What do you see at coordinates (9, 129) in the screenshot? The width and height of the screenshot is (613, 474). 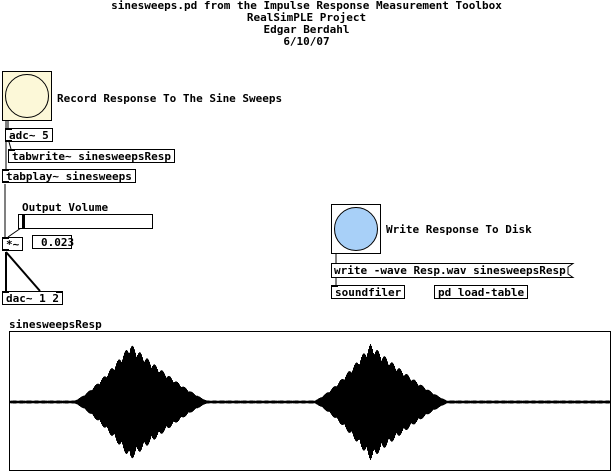 I see `adc-inlet` at bounding box center [9, 129].